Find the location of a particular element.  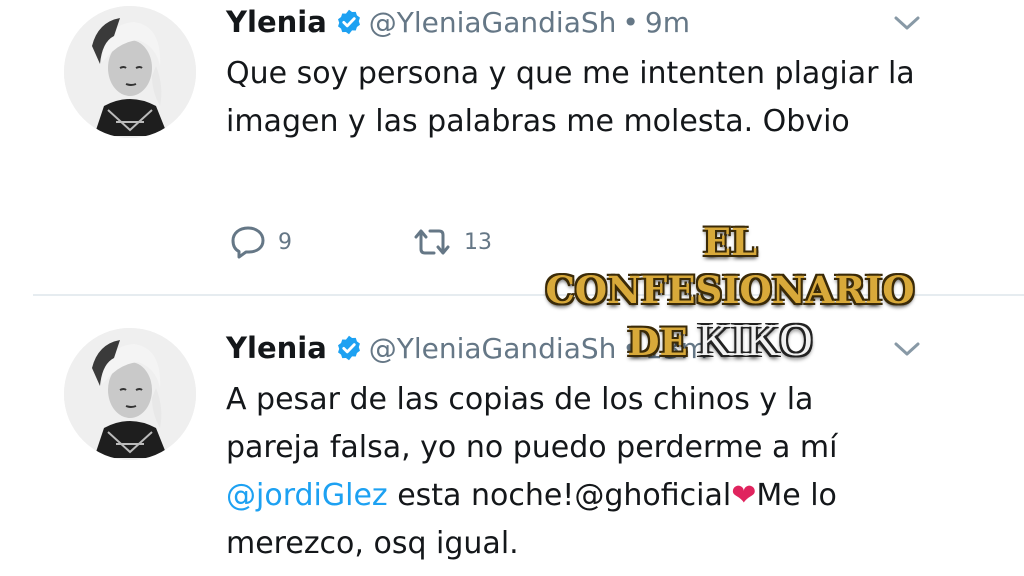

reply-button: 9 is located at coordinates (261, 242).